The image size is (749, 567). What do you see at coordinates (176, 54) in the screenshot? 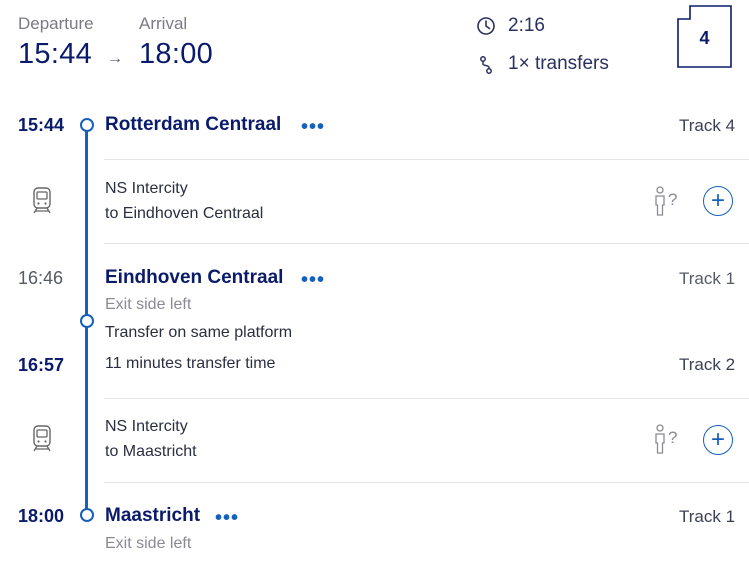
I see `arrival-time: 18:00` at bounding box center [176, 54].